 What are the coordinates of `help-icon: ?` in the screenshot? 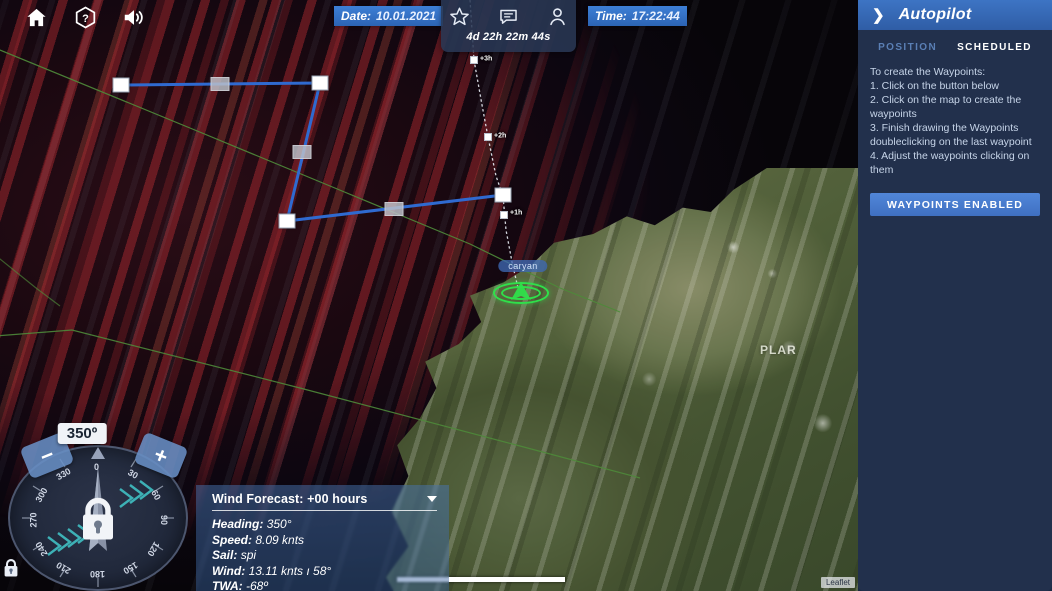 It's located at (85, 17).